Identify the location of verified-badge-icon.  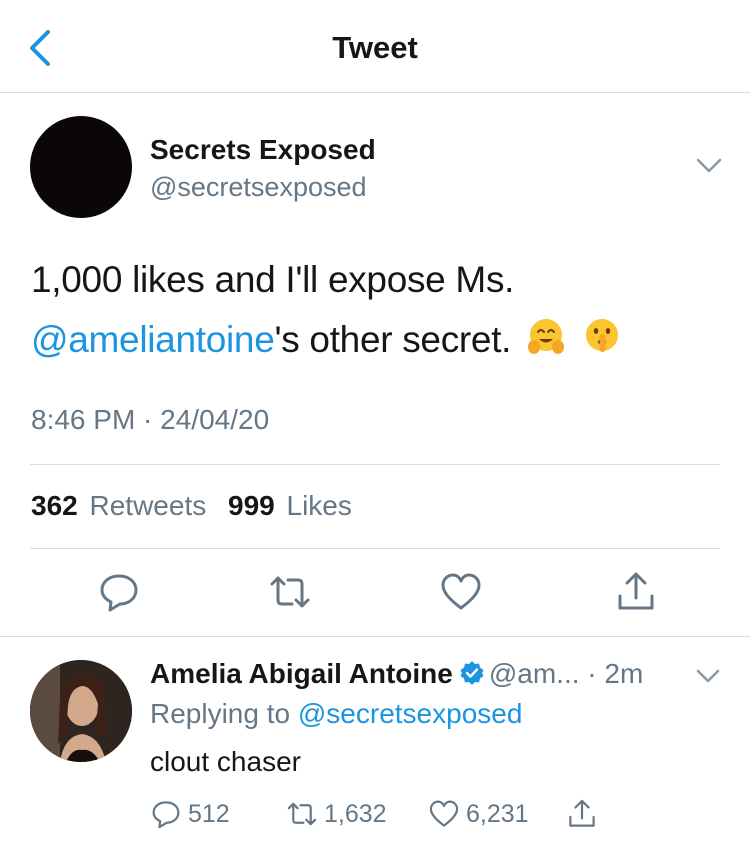
(472, 673).